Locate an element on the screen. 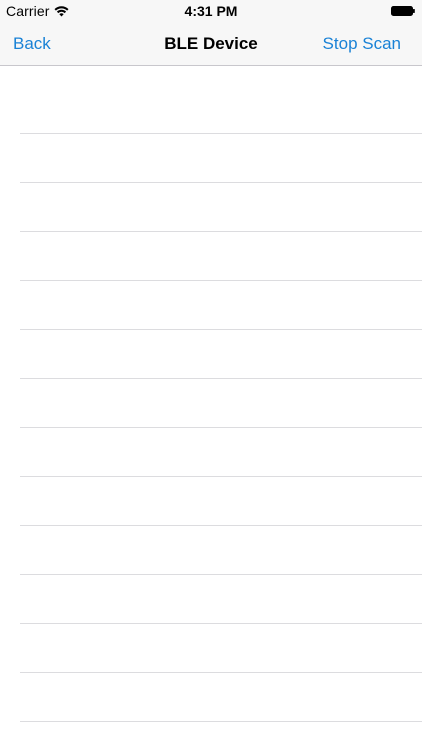 The width and height of the screenshot is (422, 750). stop-scan-button: Stop Scan is located at coordinates (362, 44).